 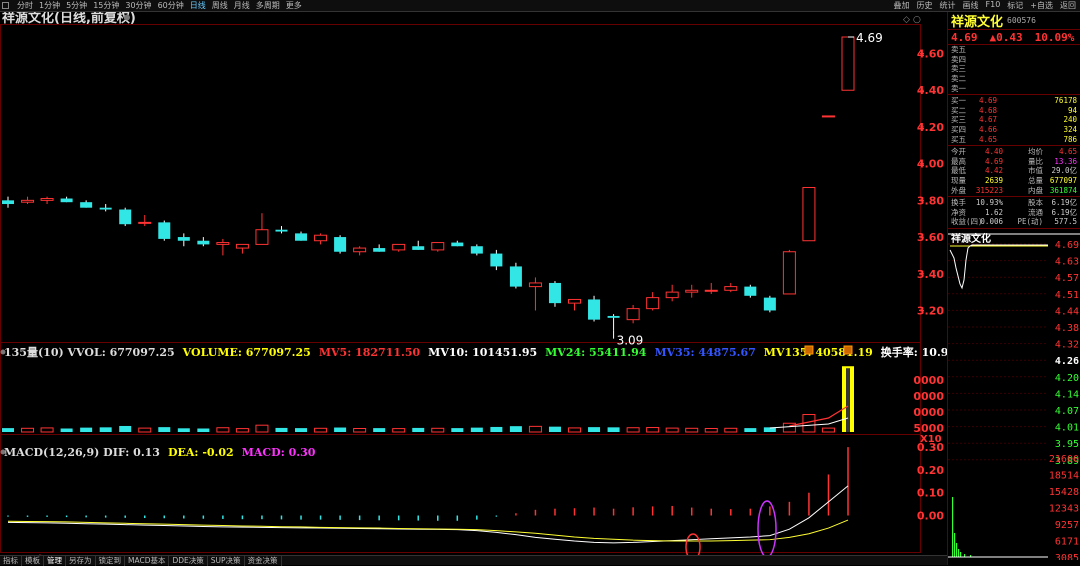 What do you see at coordinates (127, 17) in the screenshot?
I see `settings-dot-icon` at bounding box center [127, 17].